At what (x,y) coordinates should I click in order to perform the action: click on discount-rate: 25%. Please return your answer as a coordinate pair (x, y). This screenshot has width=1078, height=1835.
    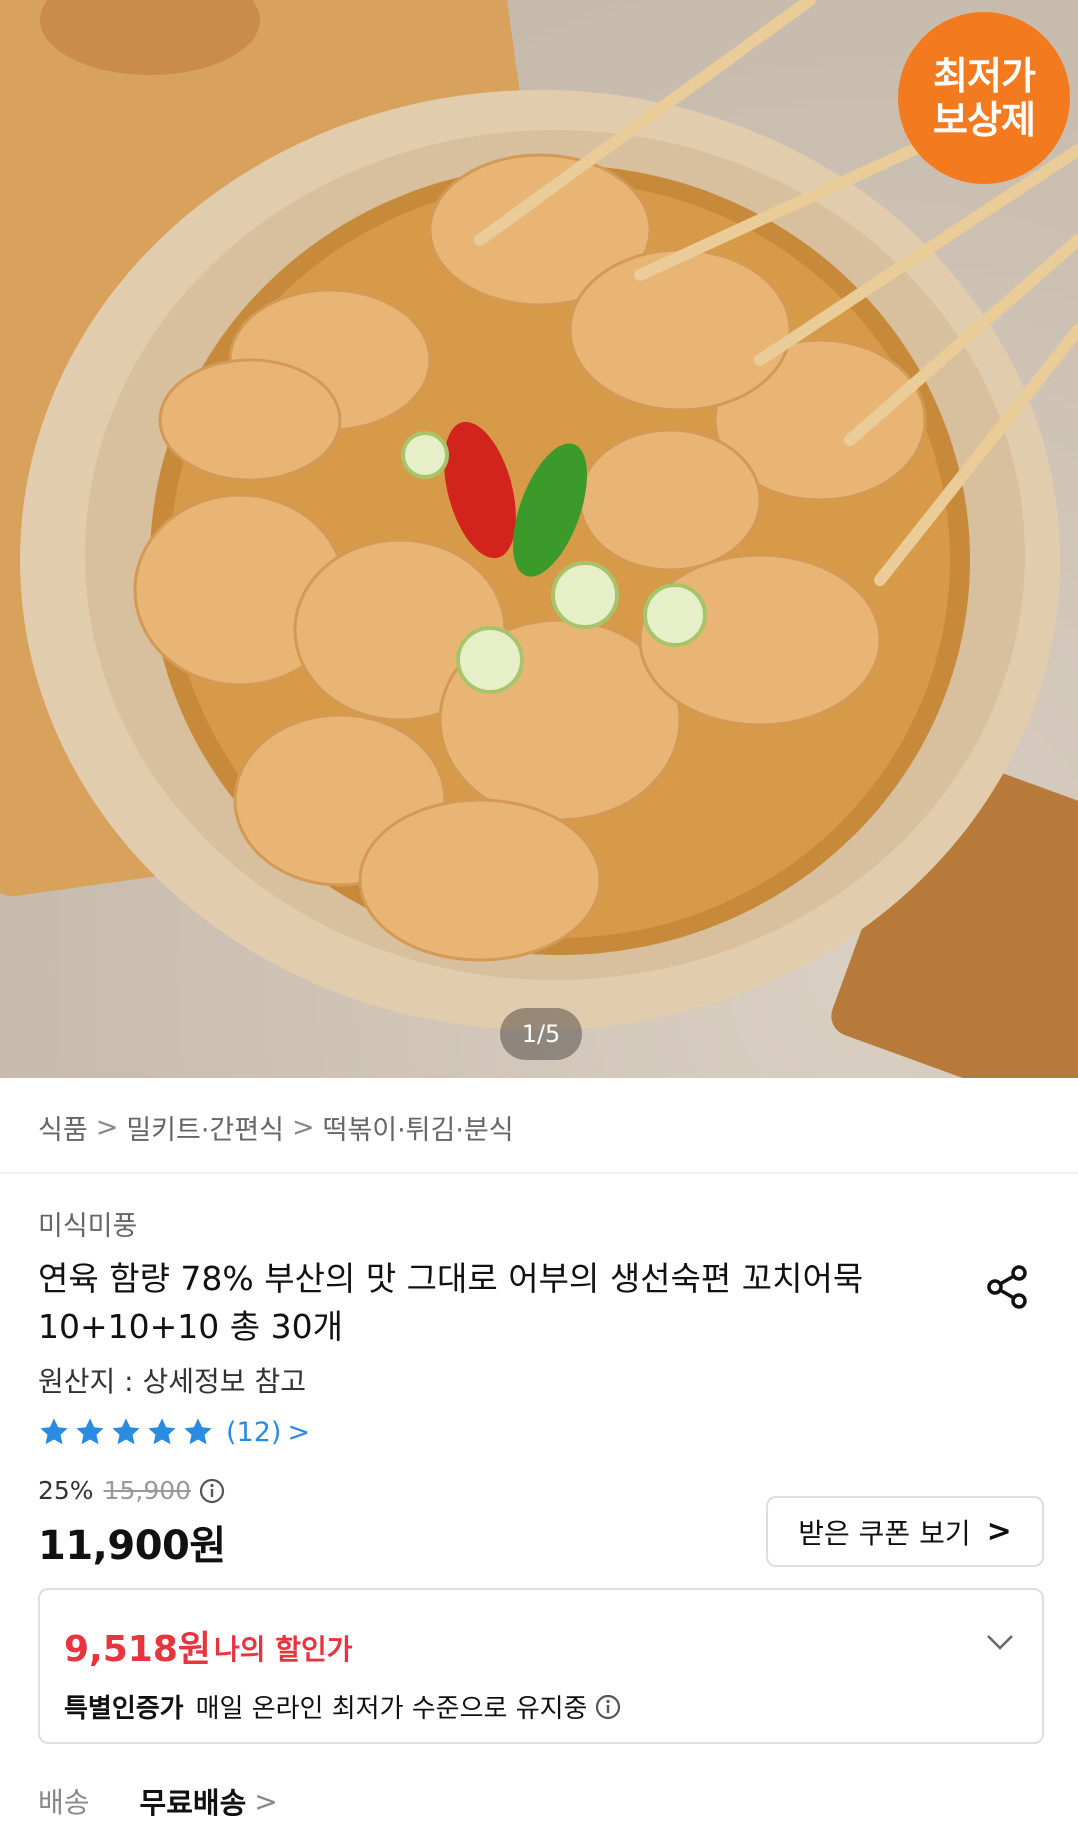
    Looking at the image, I should click on (66, 1490).